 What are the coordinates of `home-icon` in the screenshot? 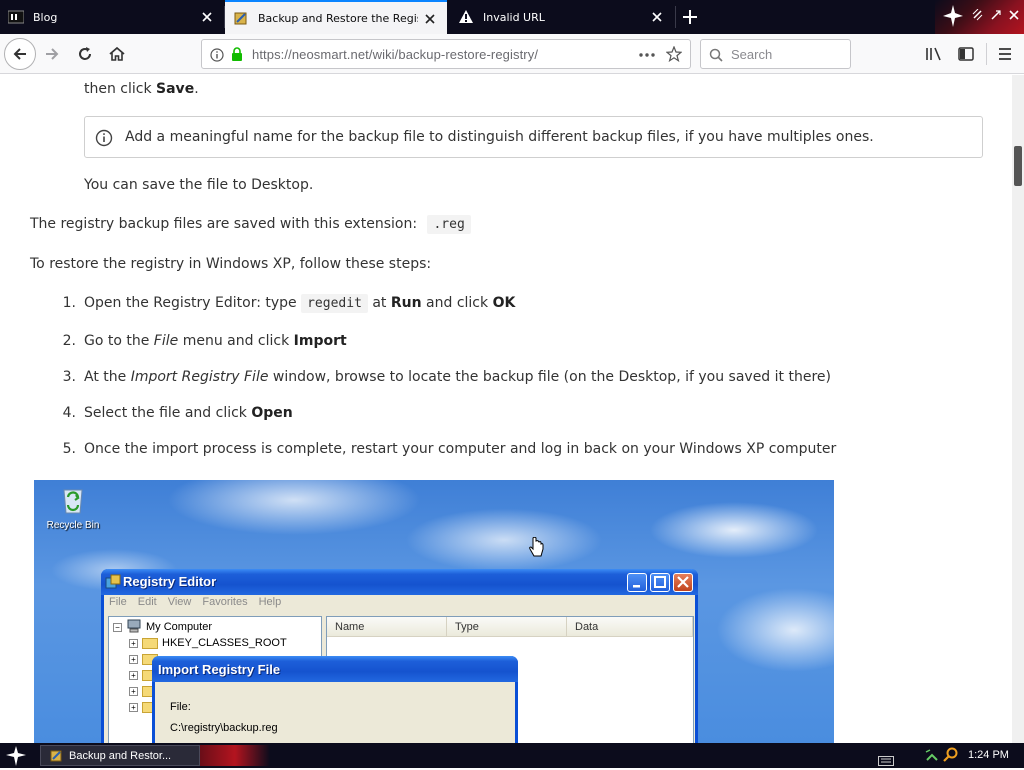 It's located at (117, 53).